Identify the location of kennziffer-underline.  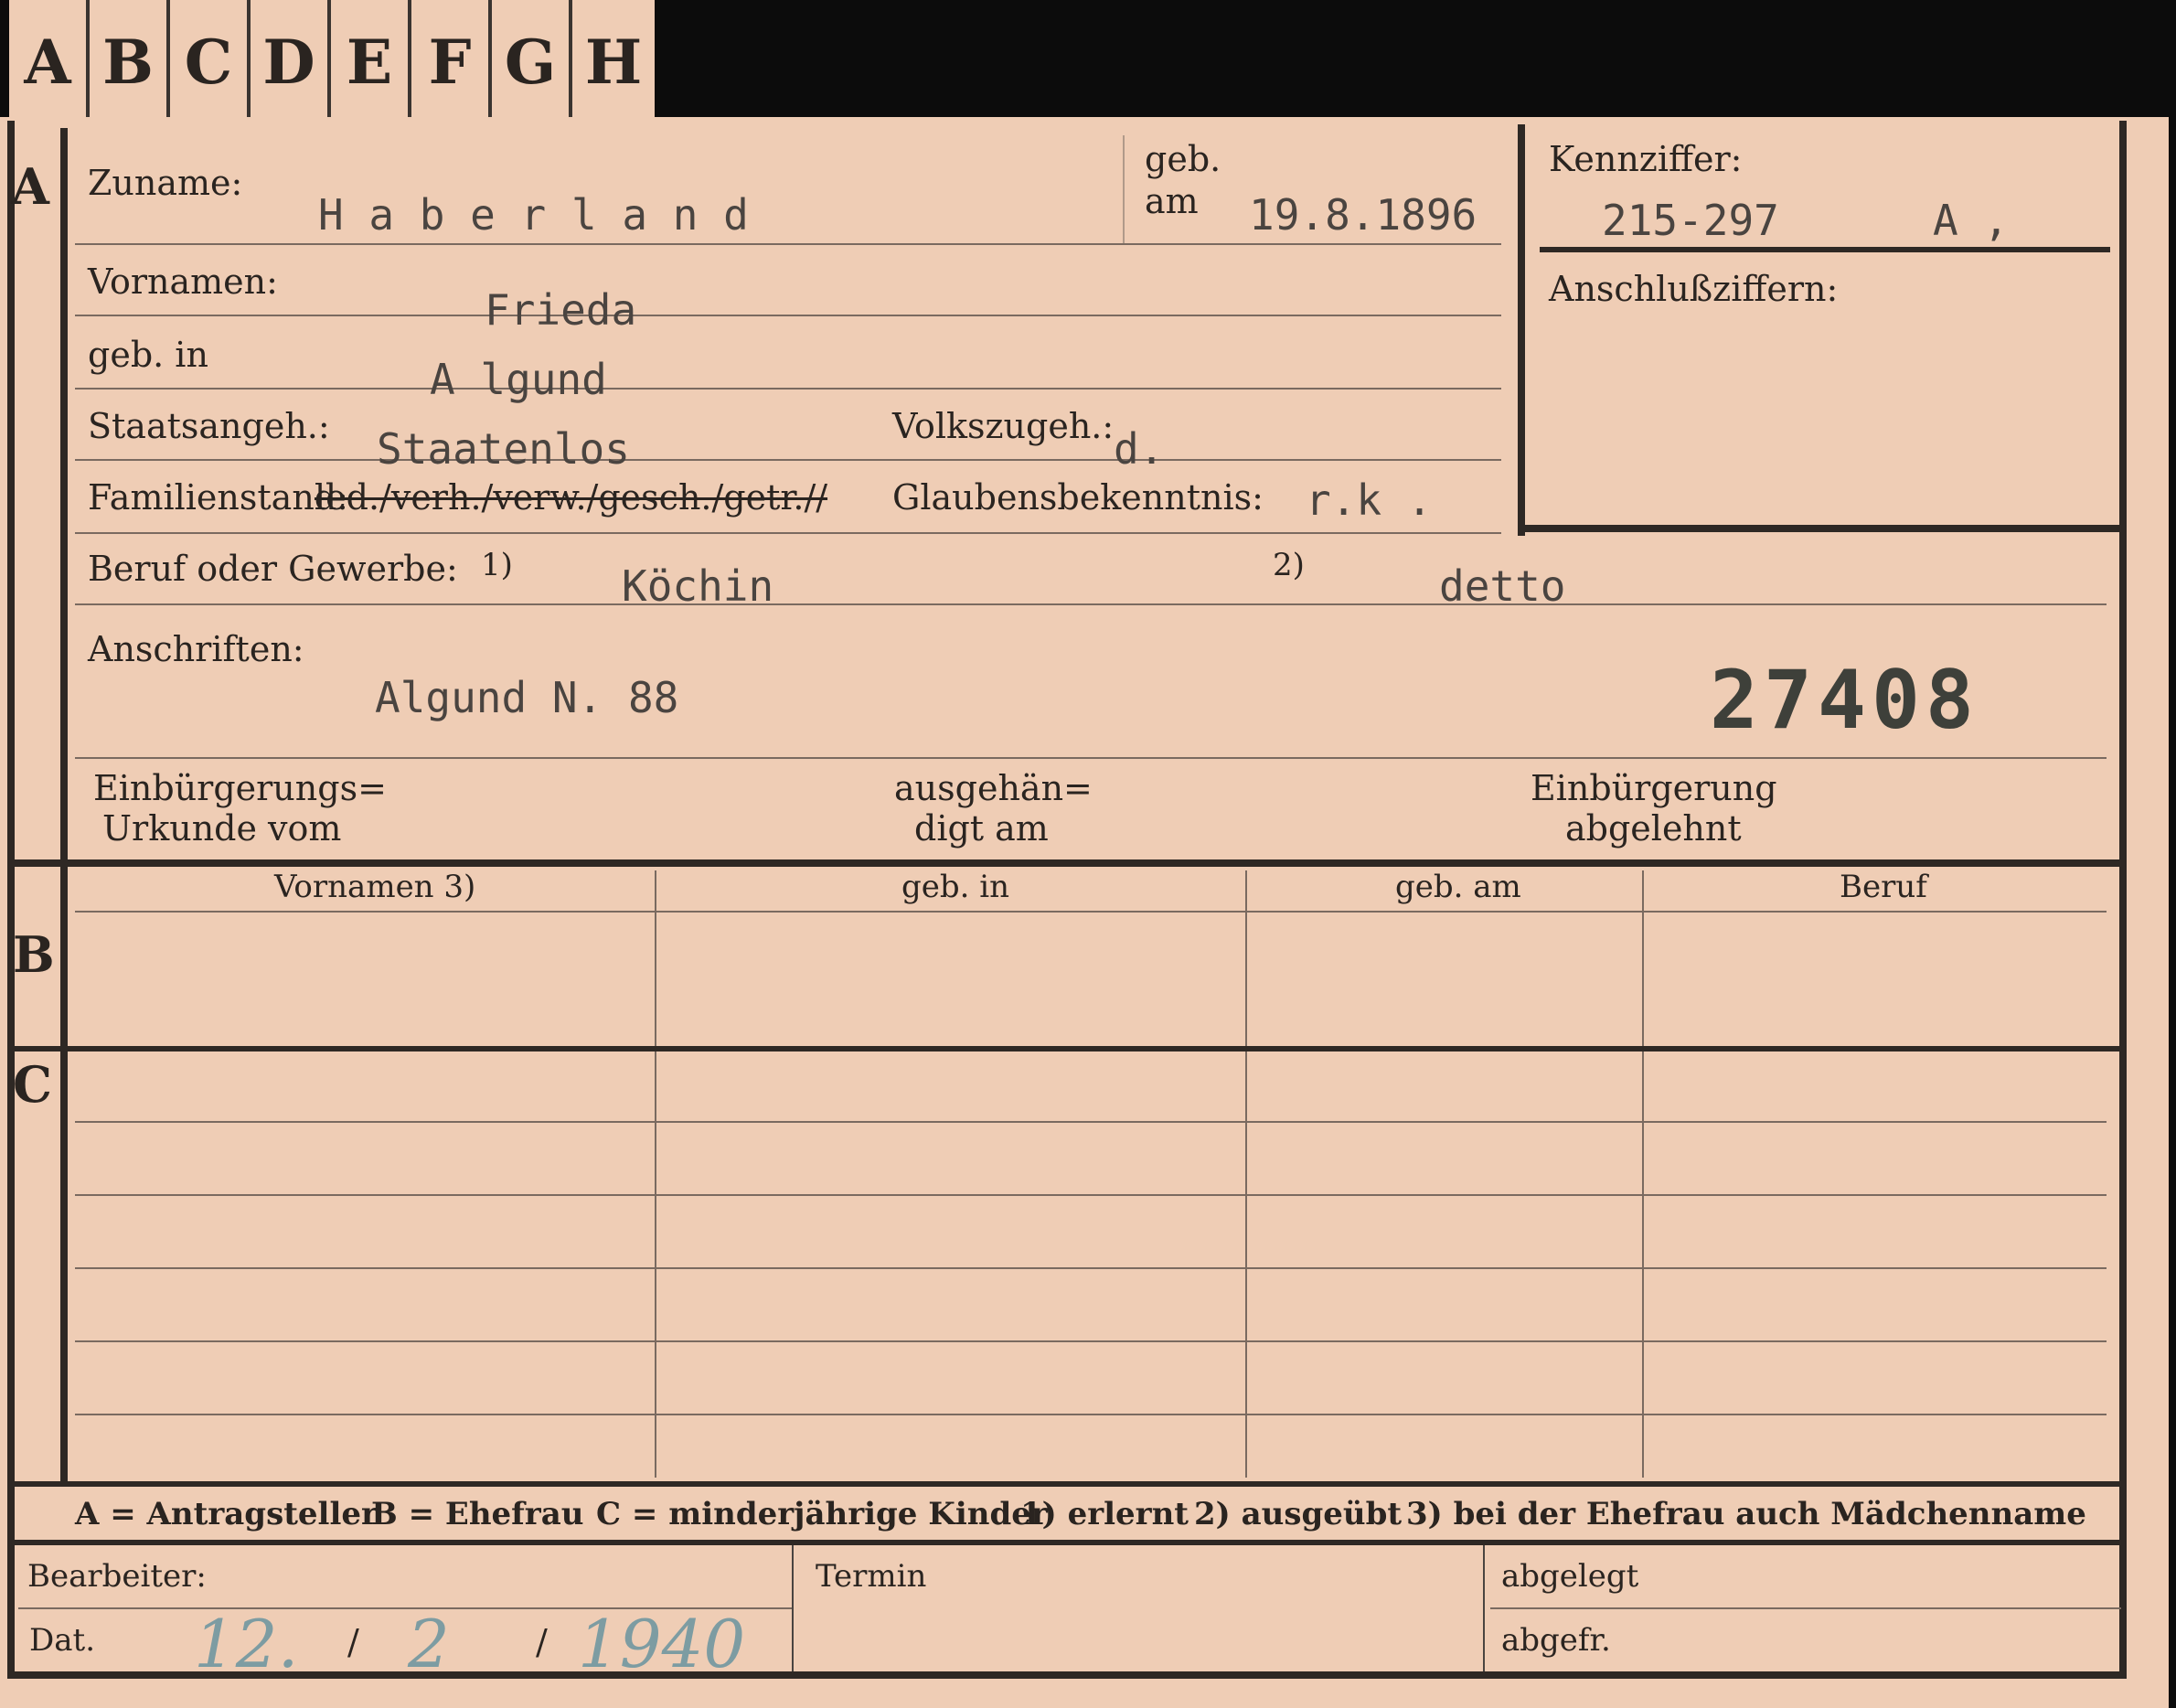
(1825, 250).